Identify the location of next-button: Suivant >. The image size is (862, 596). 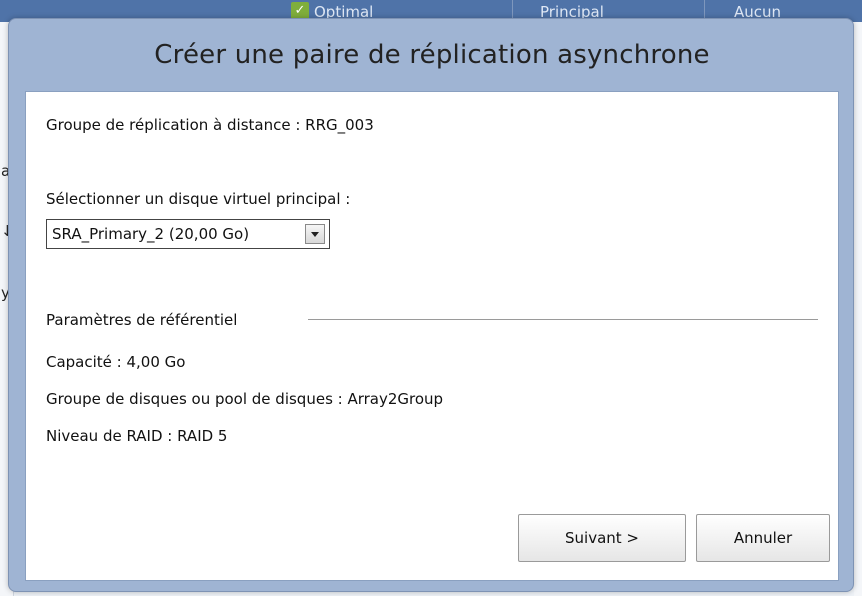
(602, 538).